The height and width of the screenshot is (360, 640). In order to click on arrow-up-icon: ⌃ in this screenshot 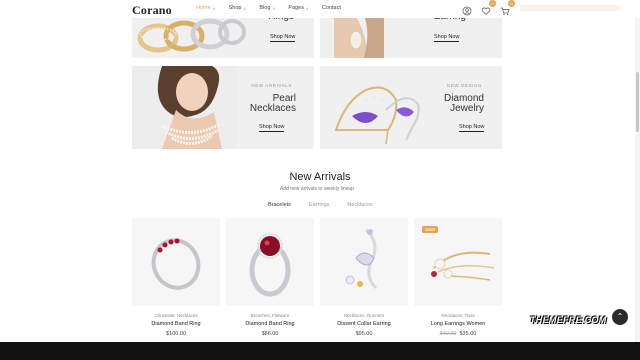, I will do `click(620, 316)`.